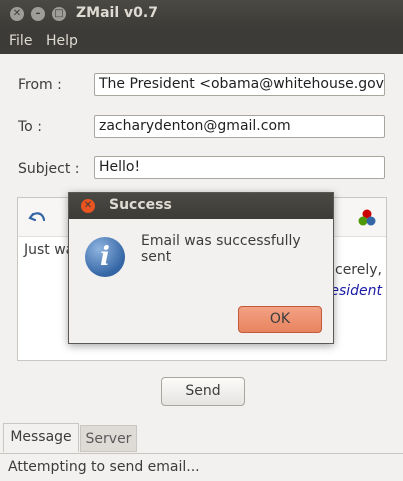 This screenshot has width=403, height=481. What do you see at coordinates (367, 217) in the screenshot?
I see `color-picker-icon` at bounding box center [367, 217].